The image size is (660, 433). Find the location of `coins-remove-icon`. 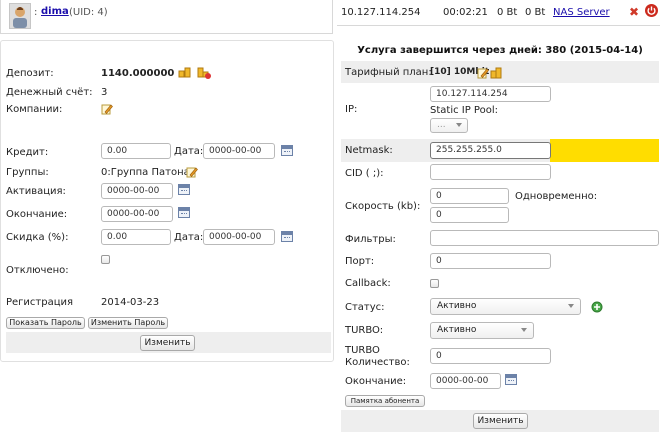

coins-remove-icon is located at coordinates (204, 72).